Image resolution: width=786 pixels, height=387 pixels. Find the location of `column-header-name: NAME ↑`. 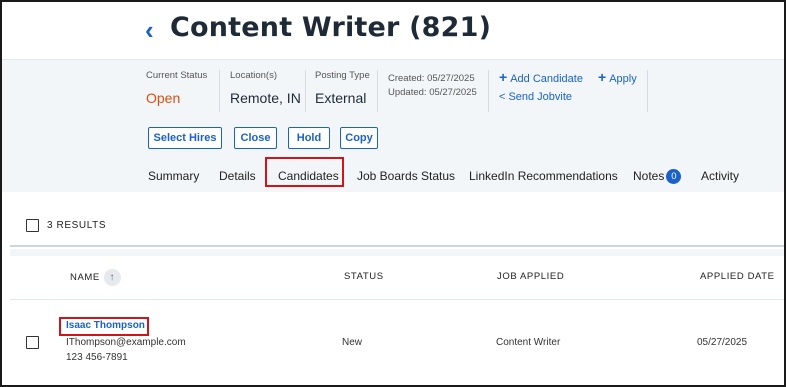

column-header-name: NAME ↑ is located at coordinates (95, 277).